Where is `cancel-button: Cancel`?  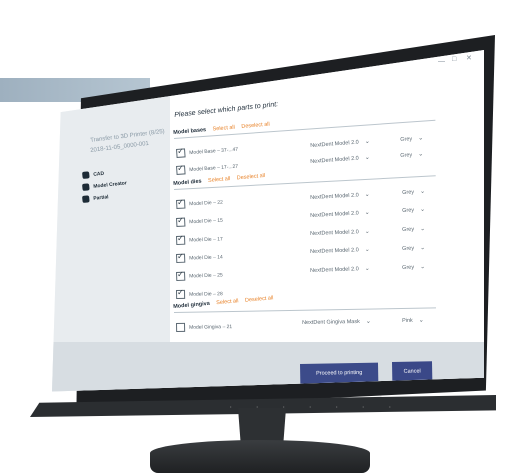 cancel-button: Cancel is located at coordinates (412, 371).